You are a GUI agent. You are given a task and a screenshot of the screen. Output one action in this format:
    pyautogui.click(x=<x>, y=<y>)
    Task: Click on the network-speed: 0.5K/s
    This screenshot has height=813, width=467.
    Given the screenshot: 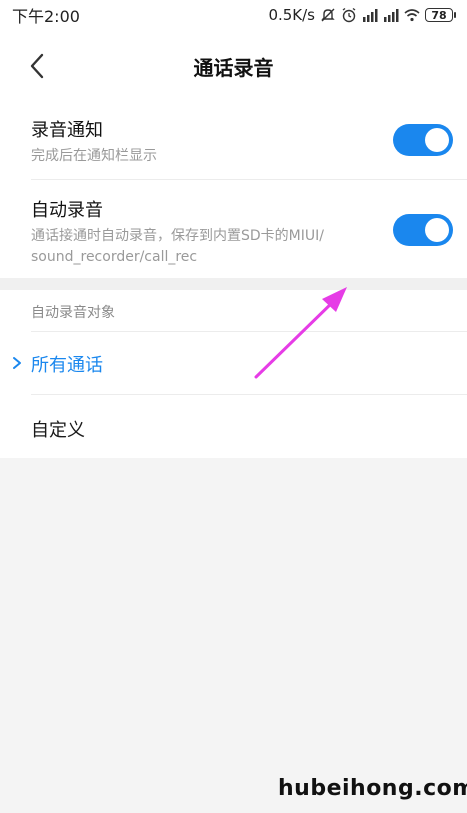 What is the action you would take?
    pyautogui.click(x=291, y=15)
    